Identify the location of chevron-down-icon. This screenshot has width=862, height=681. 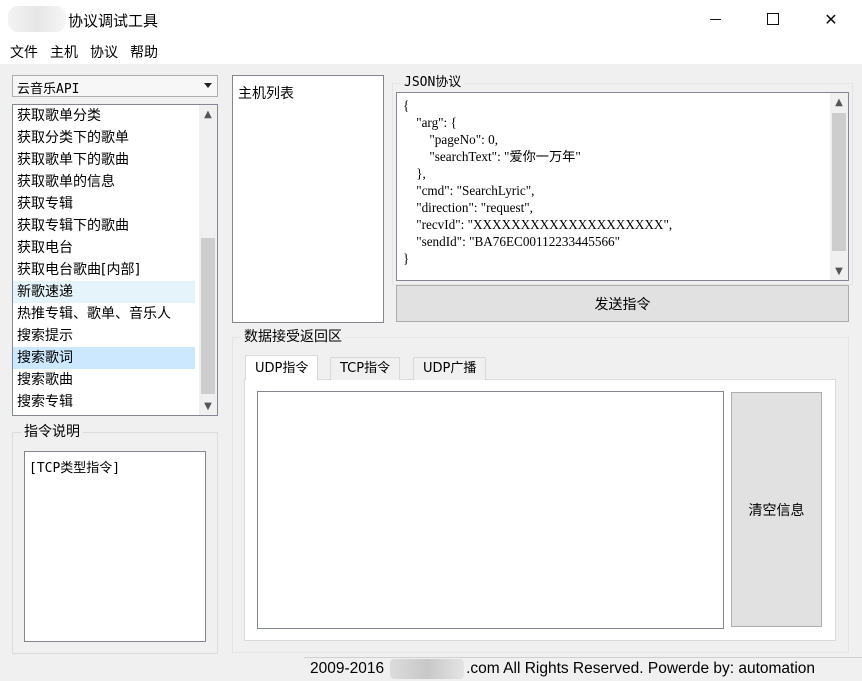
(208, 85).